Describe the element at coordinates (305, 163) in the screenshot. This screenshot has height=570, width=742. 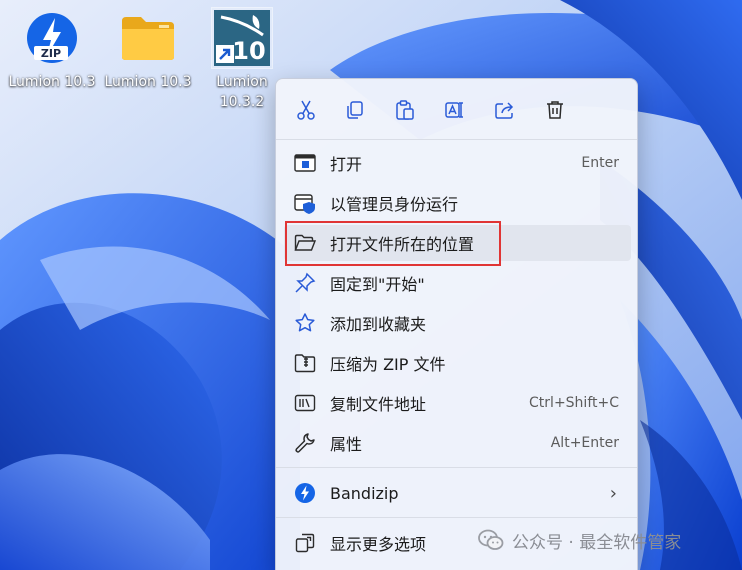
I see `open-app-icon` at that location.